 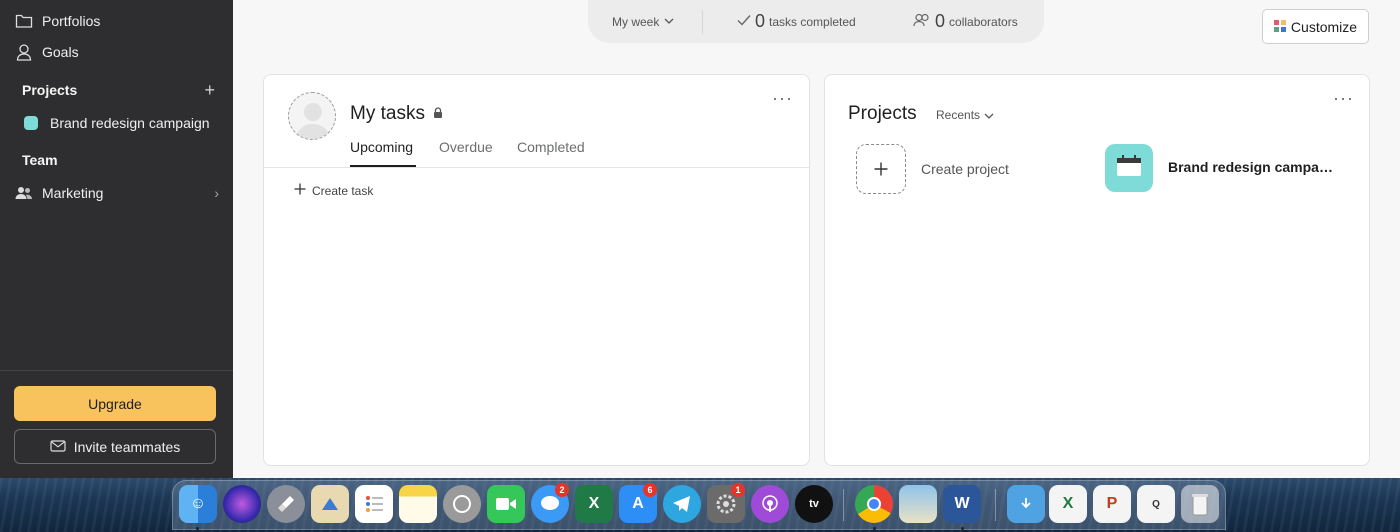 What do you see at coordinates (438, 114) in the screenshot?
I see `lock-icon` at bounding box center [438, 114].